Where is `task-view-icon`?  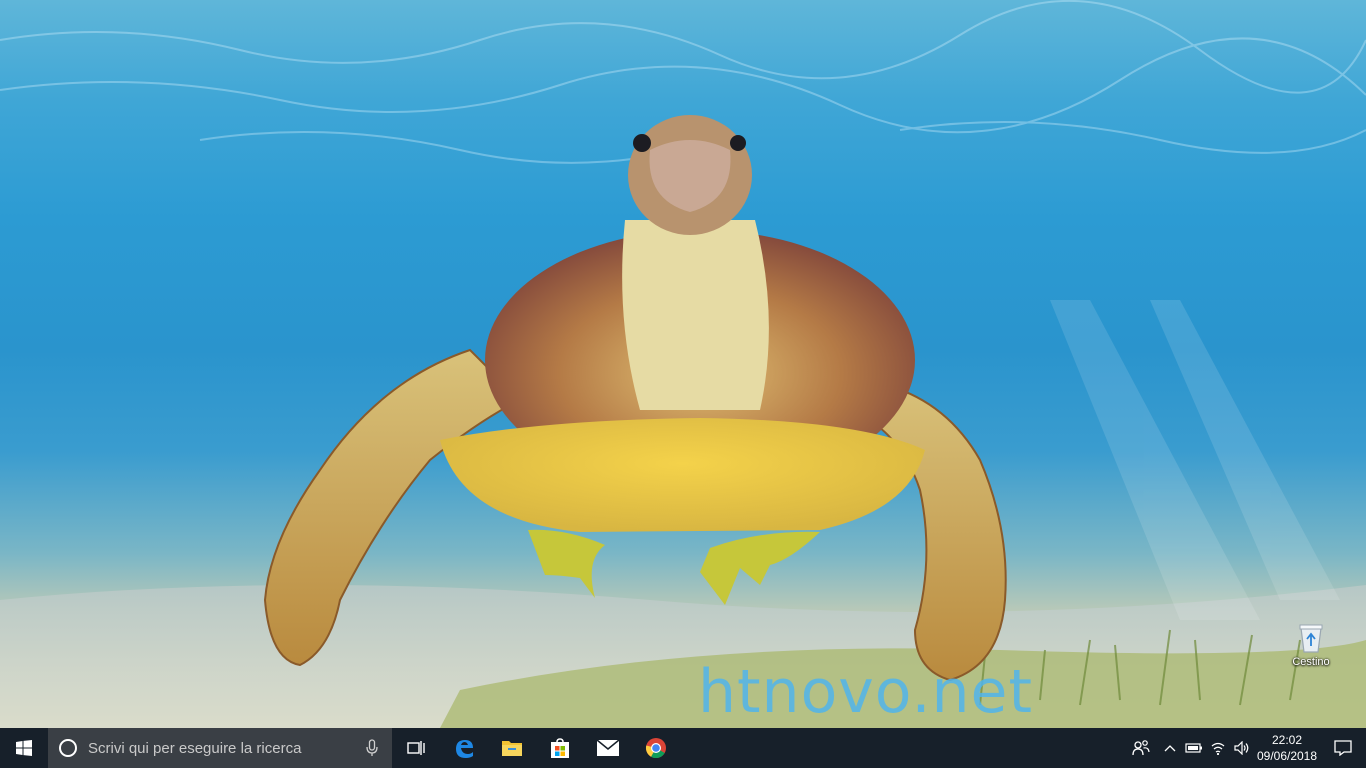
task-view-icon is located at coordinates (416, 748).